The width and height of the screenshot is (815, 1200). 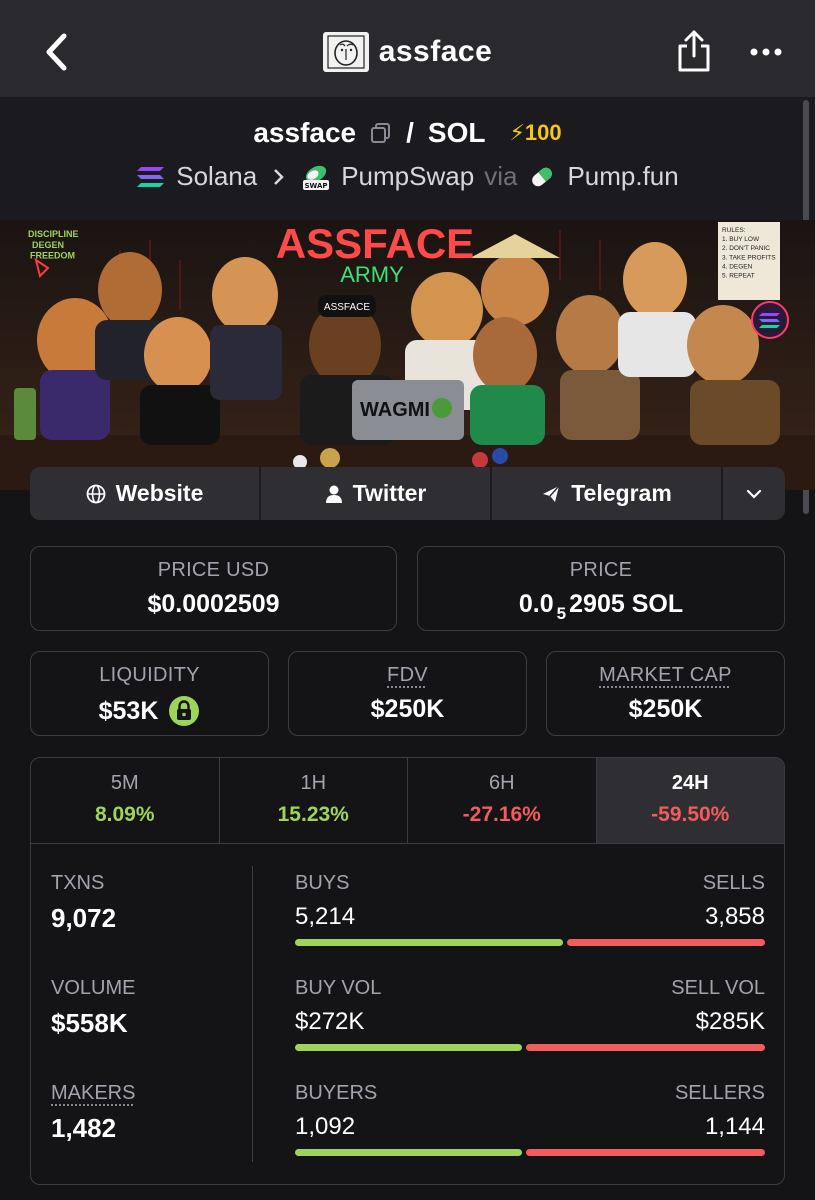 What do you see at coordinates (313, 814) in the screenshot?
I see `change-1h: 15.23%` at bounding box center [313, 814].